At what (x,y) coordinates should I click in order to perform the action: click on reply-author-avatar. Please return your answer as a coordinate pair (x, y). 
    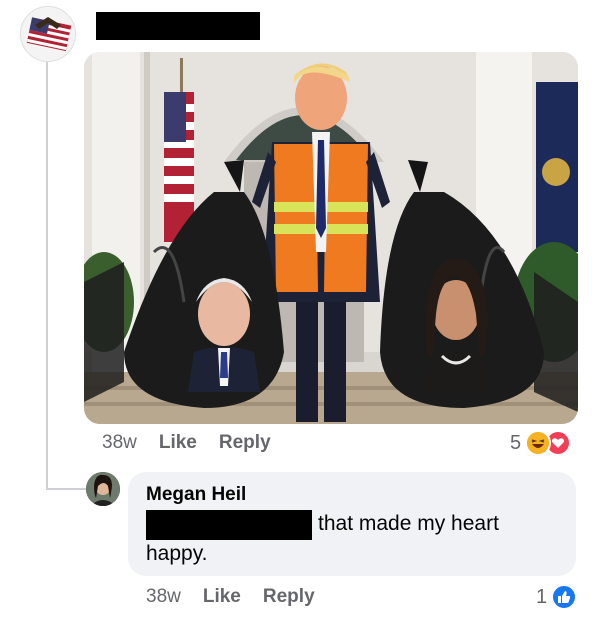
    Looking at the image, I should click on (103, 489).